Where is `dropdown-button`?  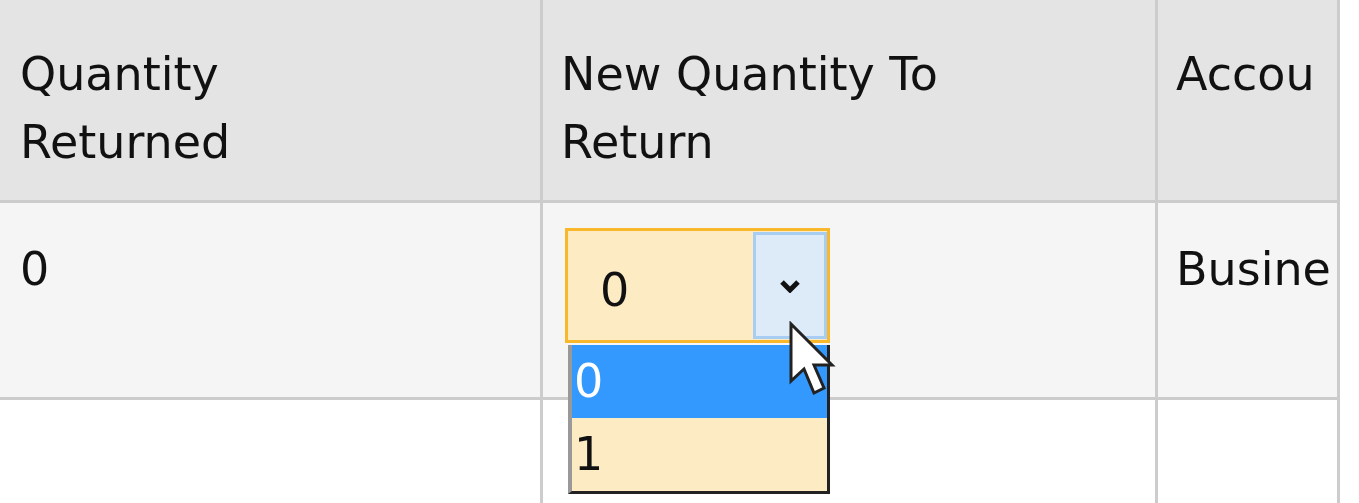 dropdown-button is located at coordinates (790, 285).